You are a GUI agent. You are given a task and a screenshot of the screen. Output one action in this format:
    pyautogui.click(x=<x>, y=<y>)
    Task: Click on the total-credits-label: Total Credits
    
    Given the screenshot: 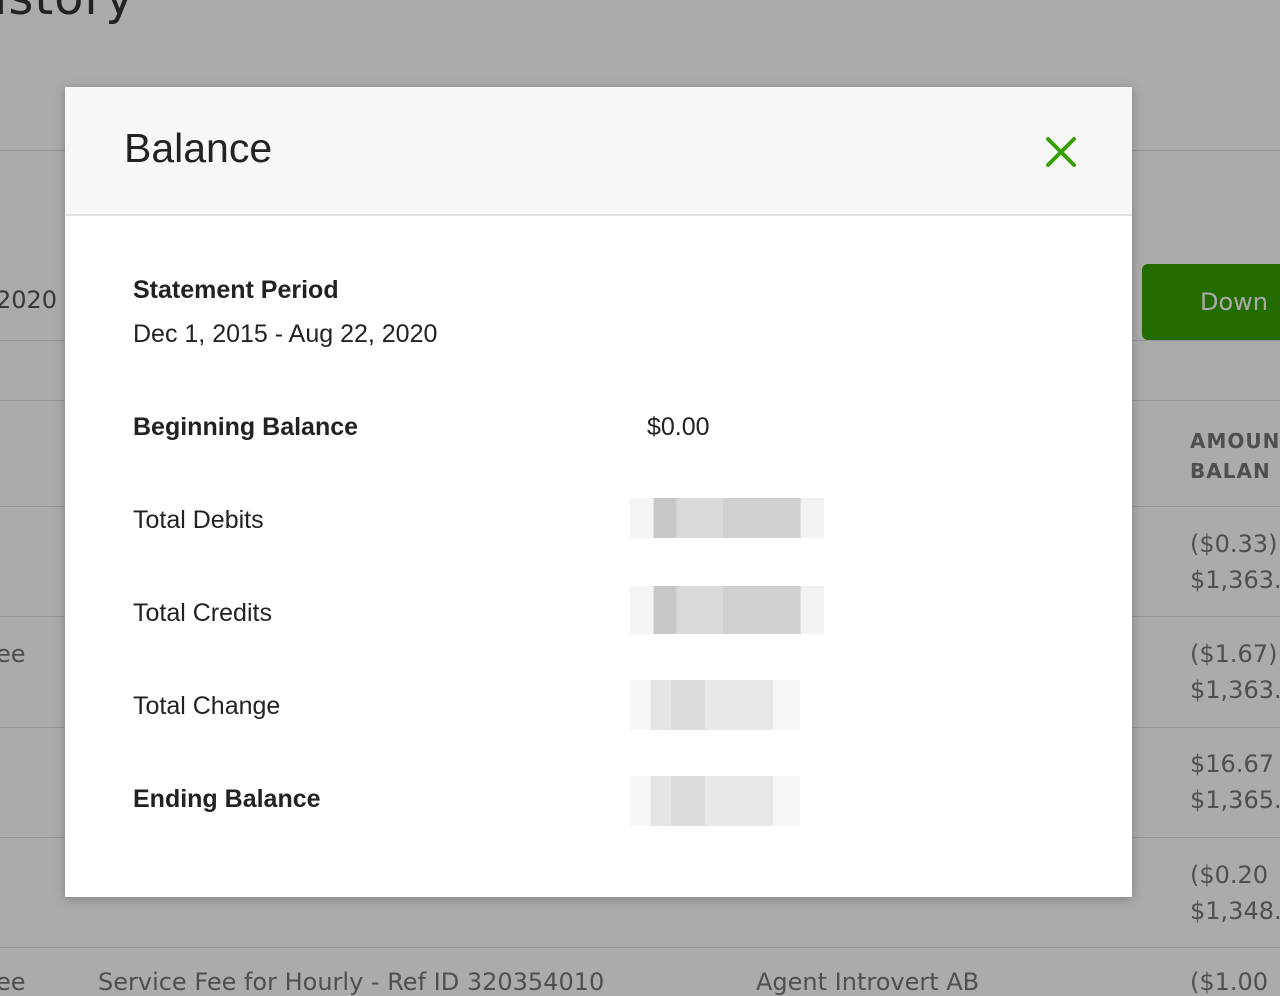 What is the action you would take?
    pyautogui.click(x=202, y=613)
    